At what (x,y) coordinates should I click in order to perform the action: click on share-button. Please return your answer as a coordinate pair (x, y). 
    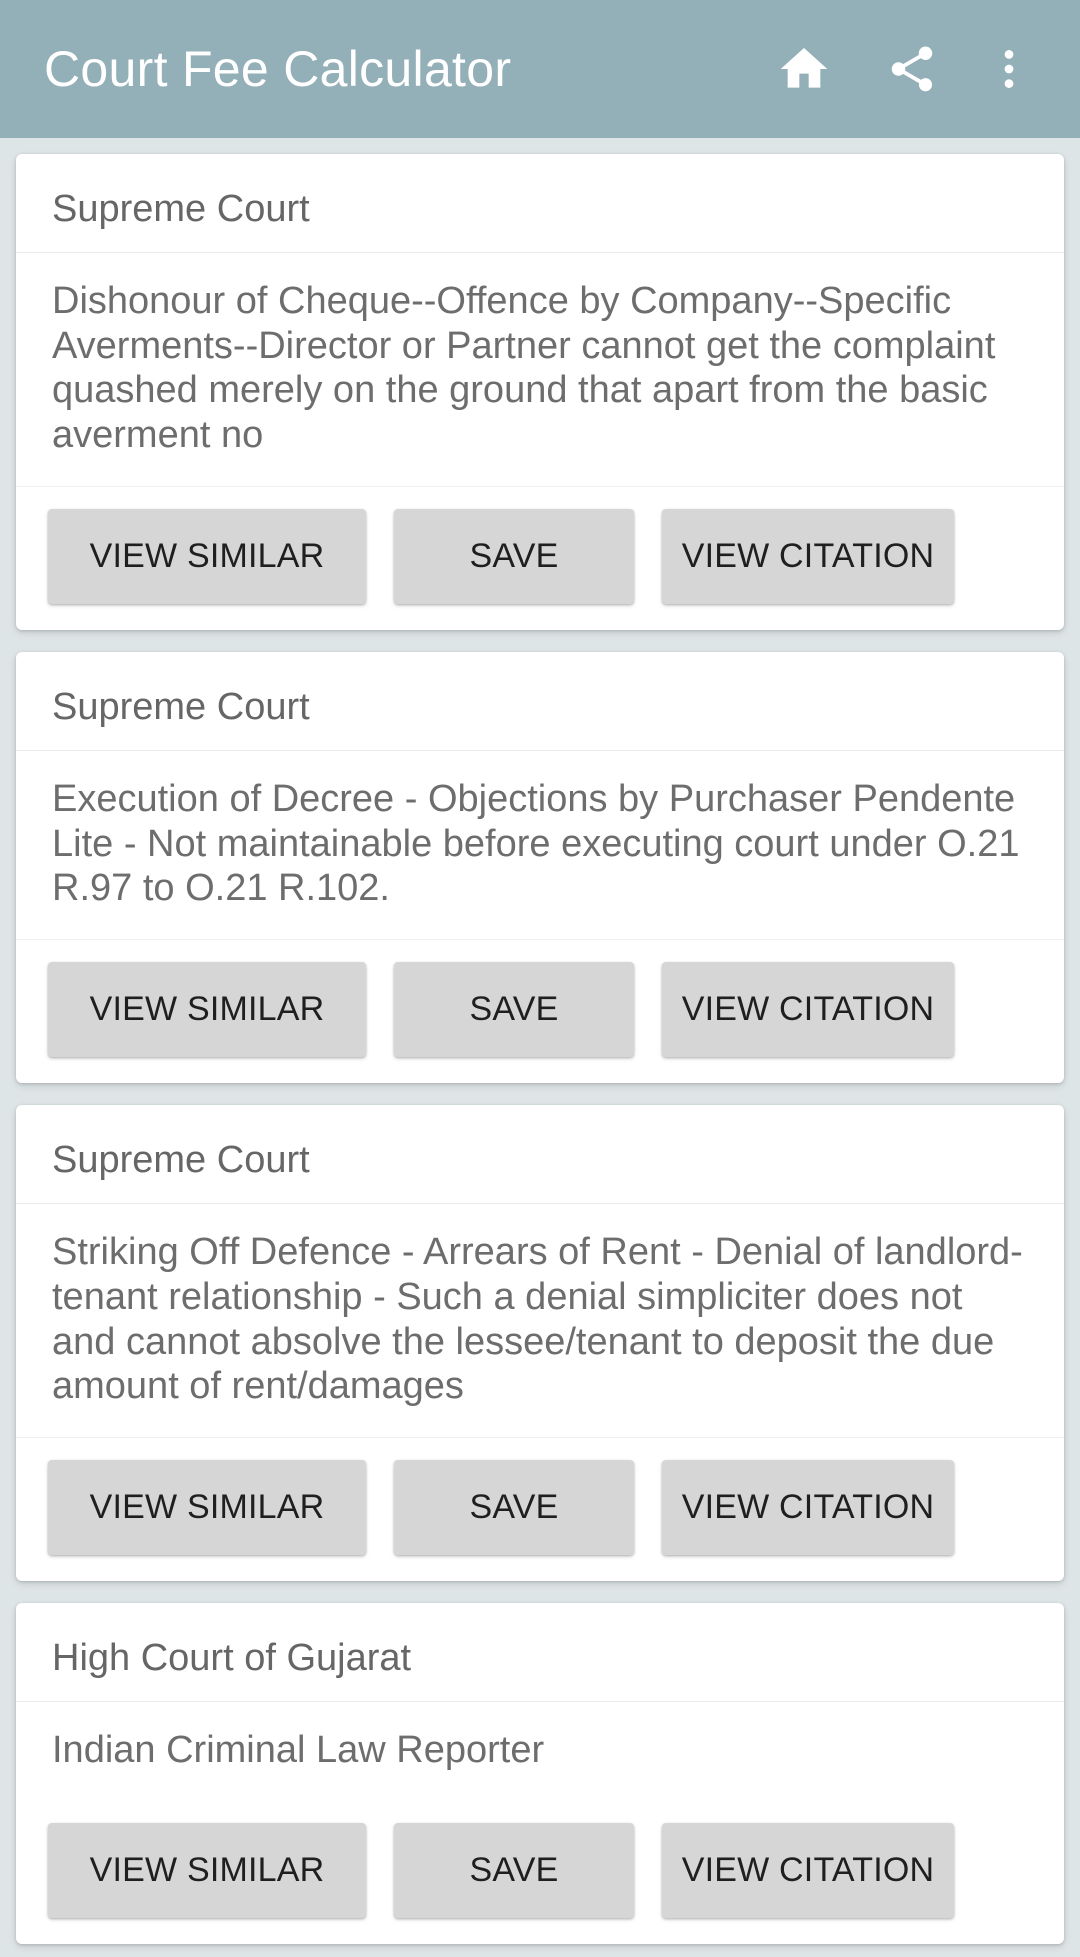
    Looking at the image, I should click on (912, 69).